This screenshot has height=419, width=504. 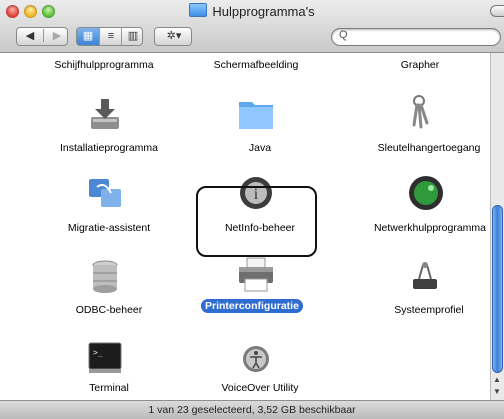 I want to click on title-bar: Hulpprogramma's ◀ ▶ ▦ ≡ ▥ ✲▾ Q, so click(x=252, y=26).